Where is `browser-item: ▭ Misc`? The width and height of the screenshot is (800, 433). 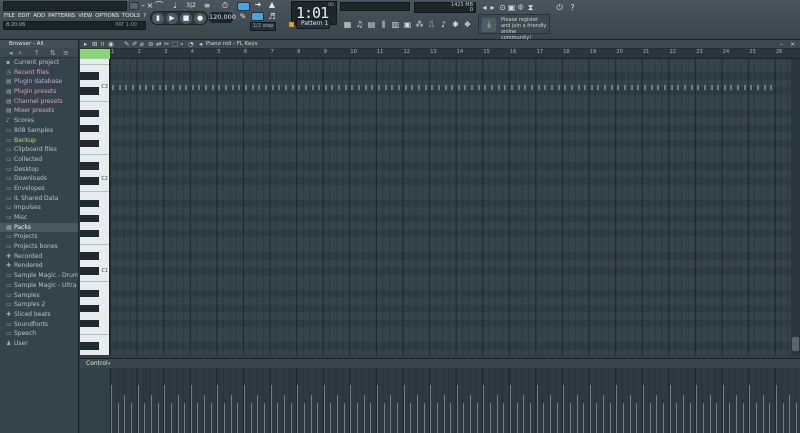
browser-item: ▭ Misc is located at coordinates (39, 218).